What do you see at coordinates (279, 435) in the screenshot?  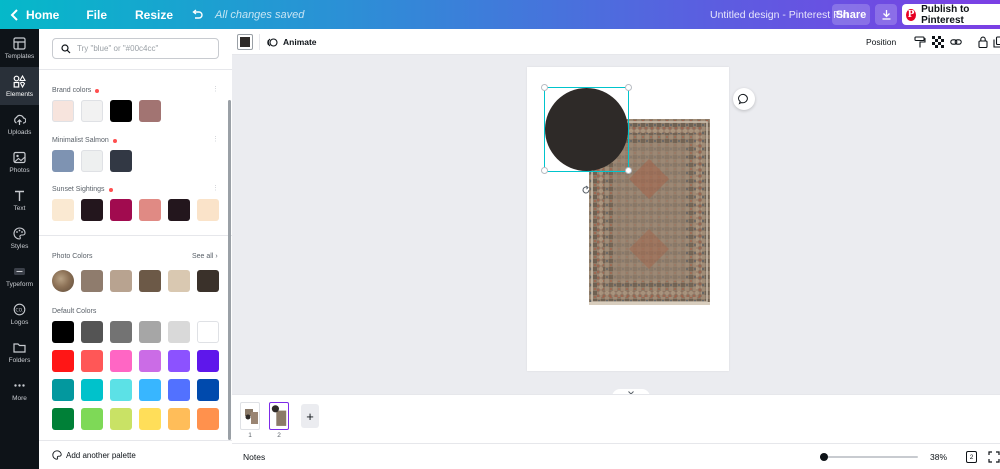 I see `page-number: 2` at bounding box center [279, 435].